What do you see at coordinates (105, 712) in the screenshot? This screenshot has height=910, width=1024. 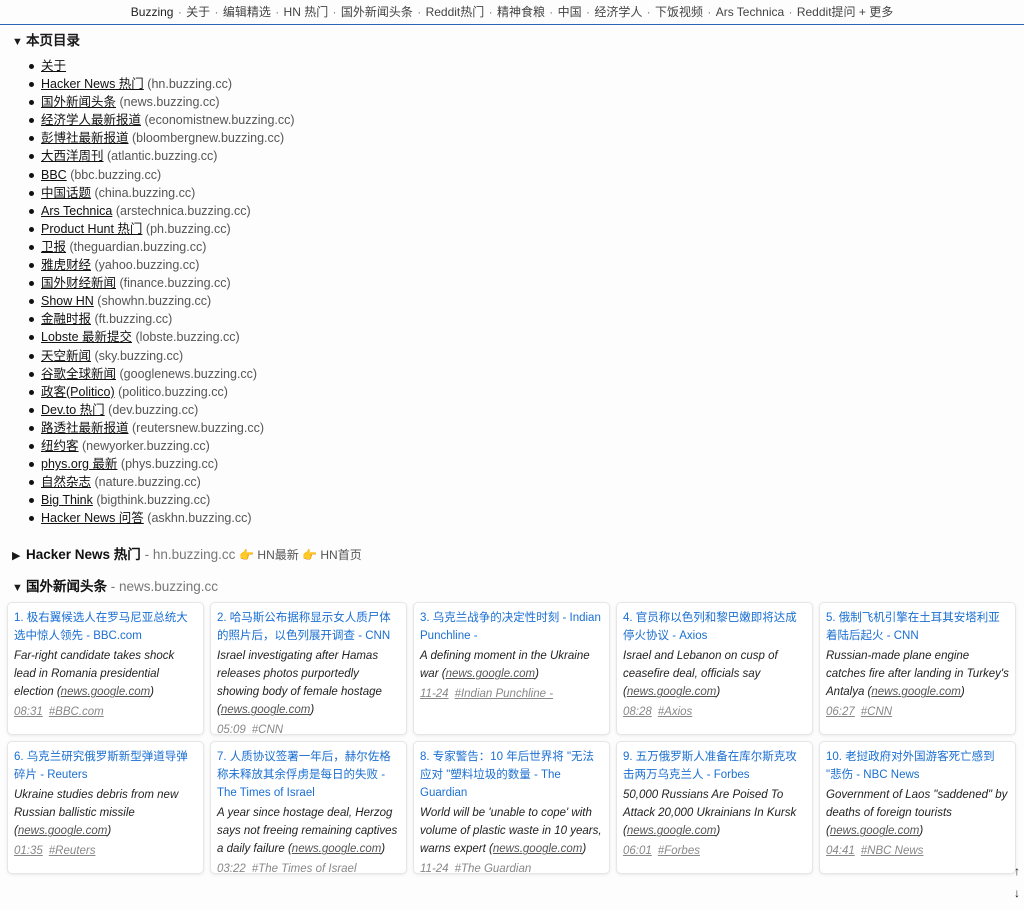 I see `news-card-meta: 08:31 #BBC.com` at bounding box center [105, 712].